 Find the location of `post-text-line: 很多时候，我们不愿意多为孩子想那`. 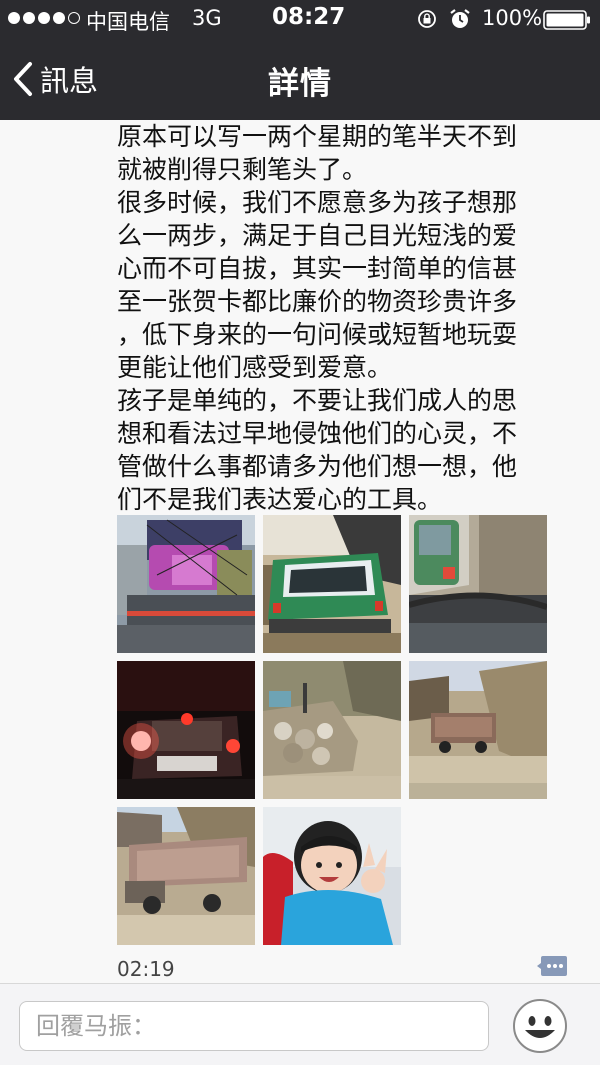

post-text-line: 很多时候，我们不愿意多为孩子想那 is located at coordinates (317, 202).